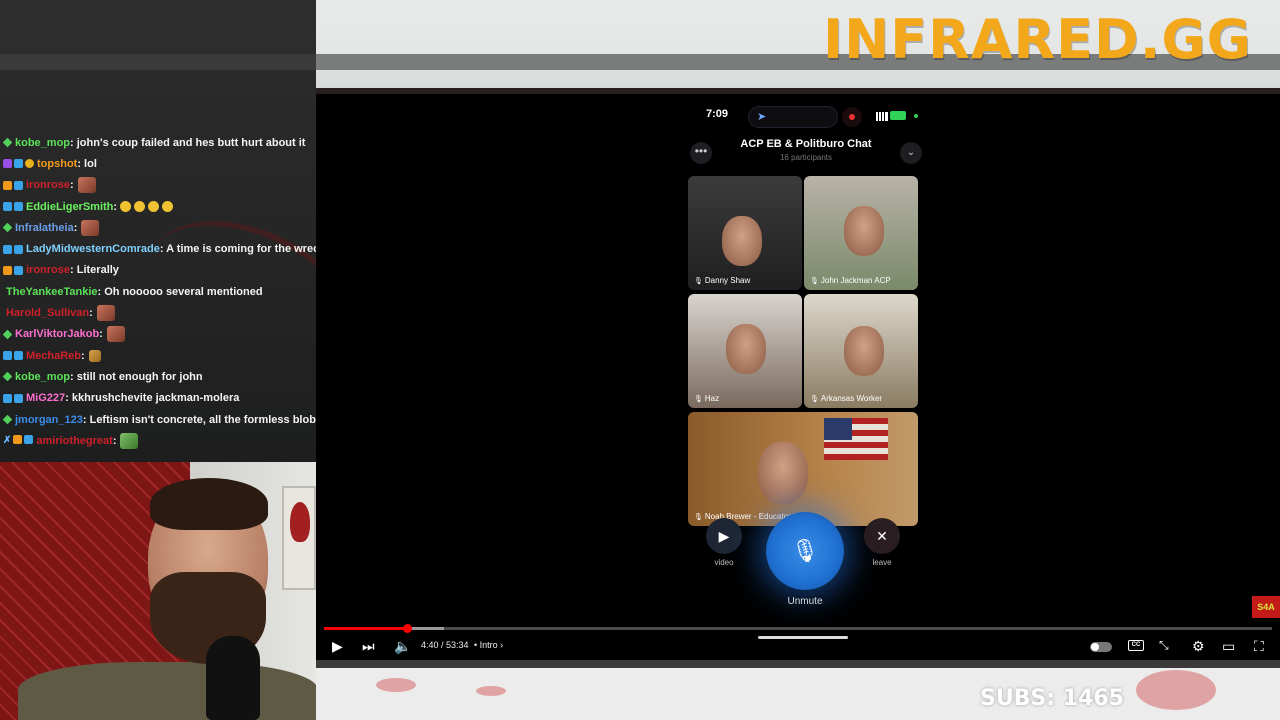  I want to click on leave-button: ✕ leave, so click(882, 542).